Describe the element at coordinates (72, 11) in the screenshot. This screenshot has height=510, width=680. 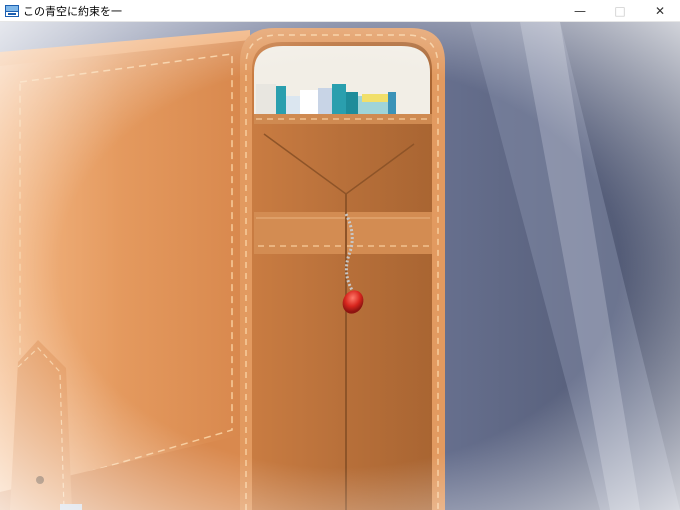
I see `window-title: この青空に約束を一` at that location.